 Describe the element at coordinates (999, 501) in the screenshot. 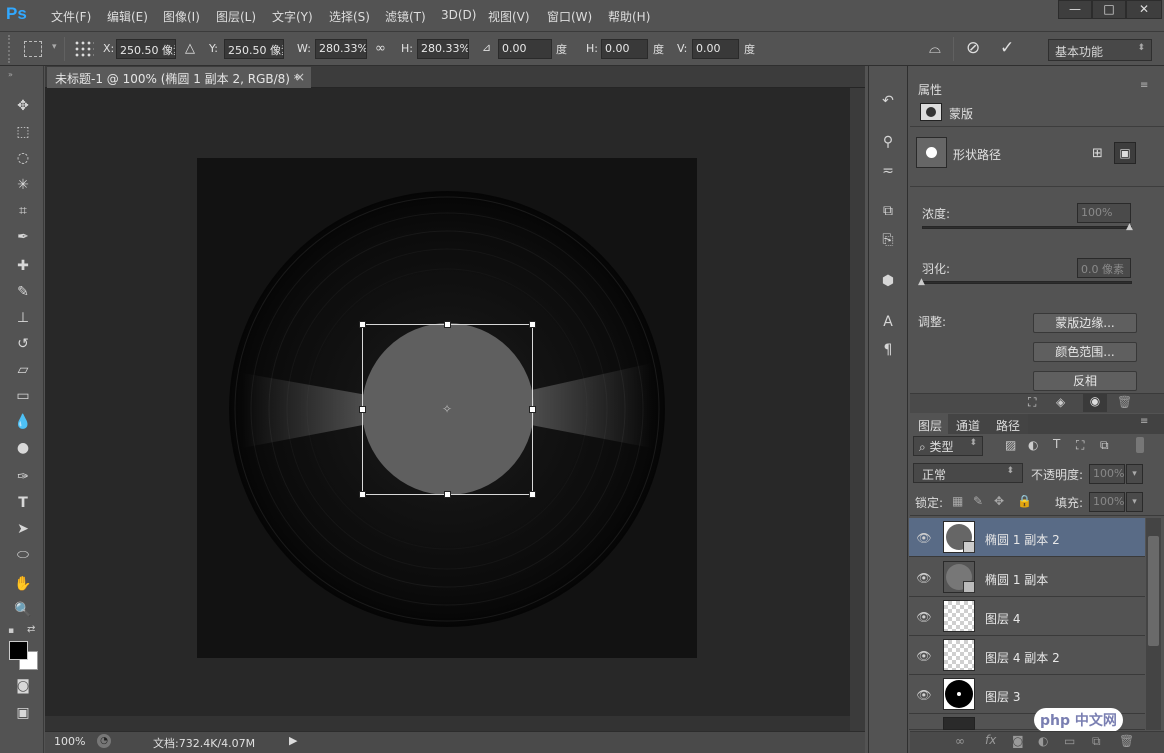

I see `lock-position-icon: ✥` at that location.